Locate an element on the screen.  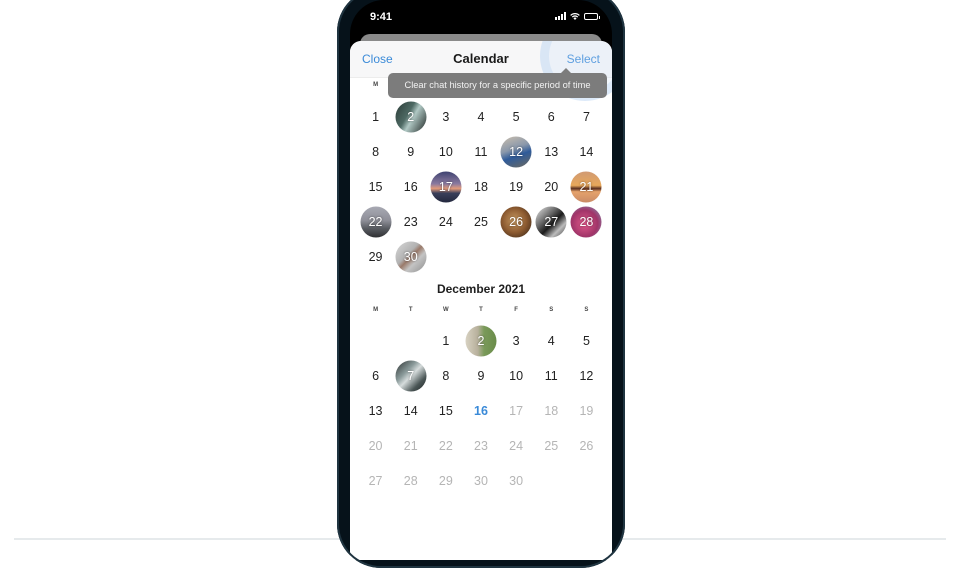
day-cell-with-media: 22 is located at coordinates (375, 221).